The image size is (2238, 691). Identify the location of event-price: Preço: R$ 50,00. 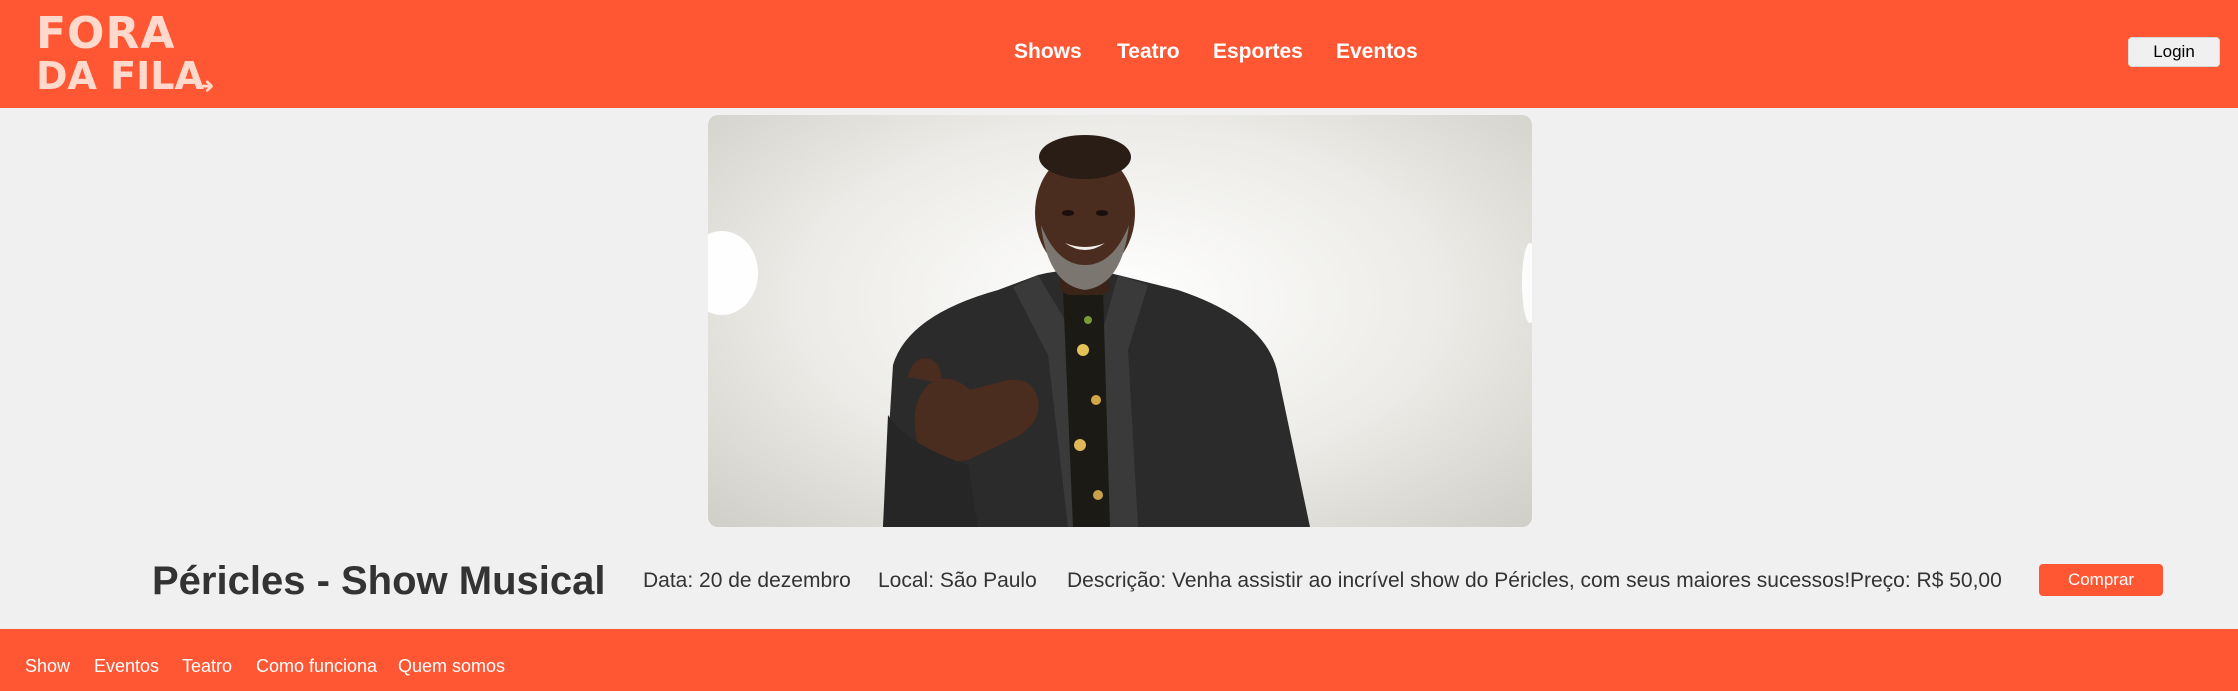
(1926, 580).